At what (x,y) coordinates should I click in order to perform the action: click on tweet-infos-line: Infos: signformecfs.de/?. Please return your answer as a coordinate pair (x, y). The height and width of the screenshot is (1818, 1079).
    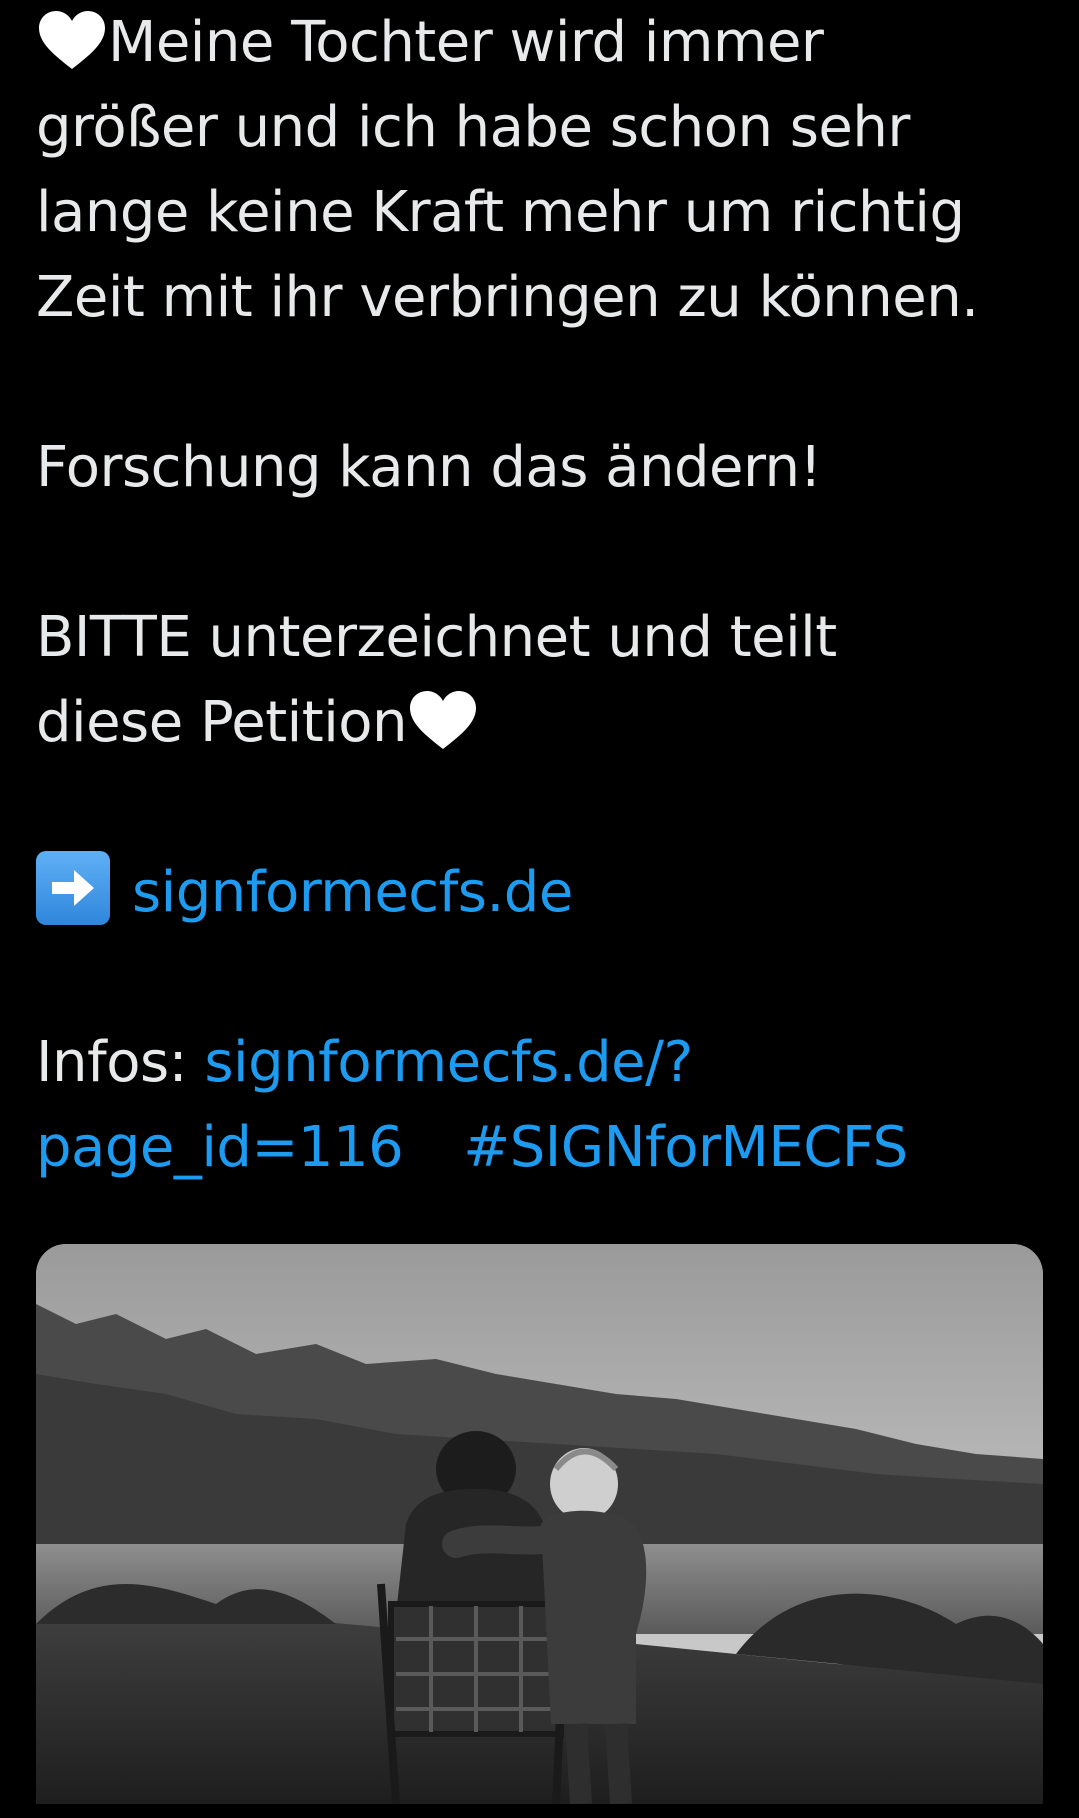
    Looking at the image, I should click on (541, 1062).